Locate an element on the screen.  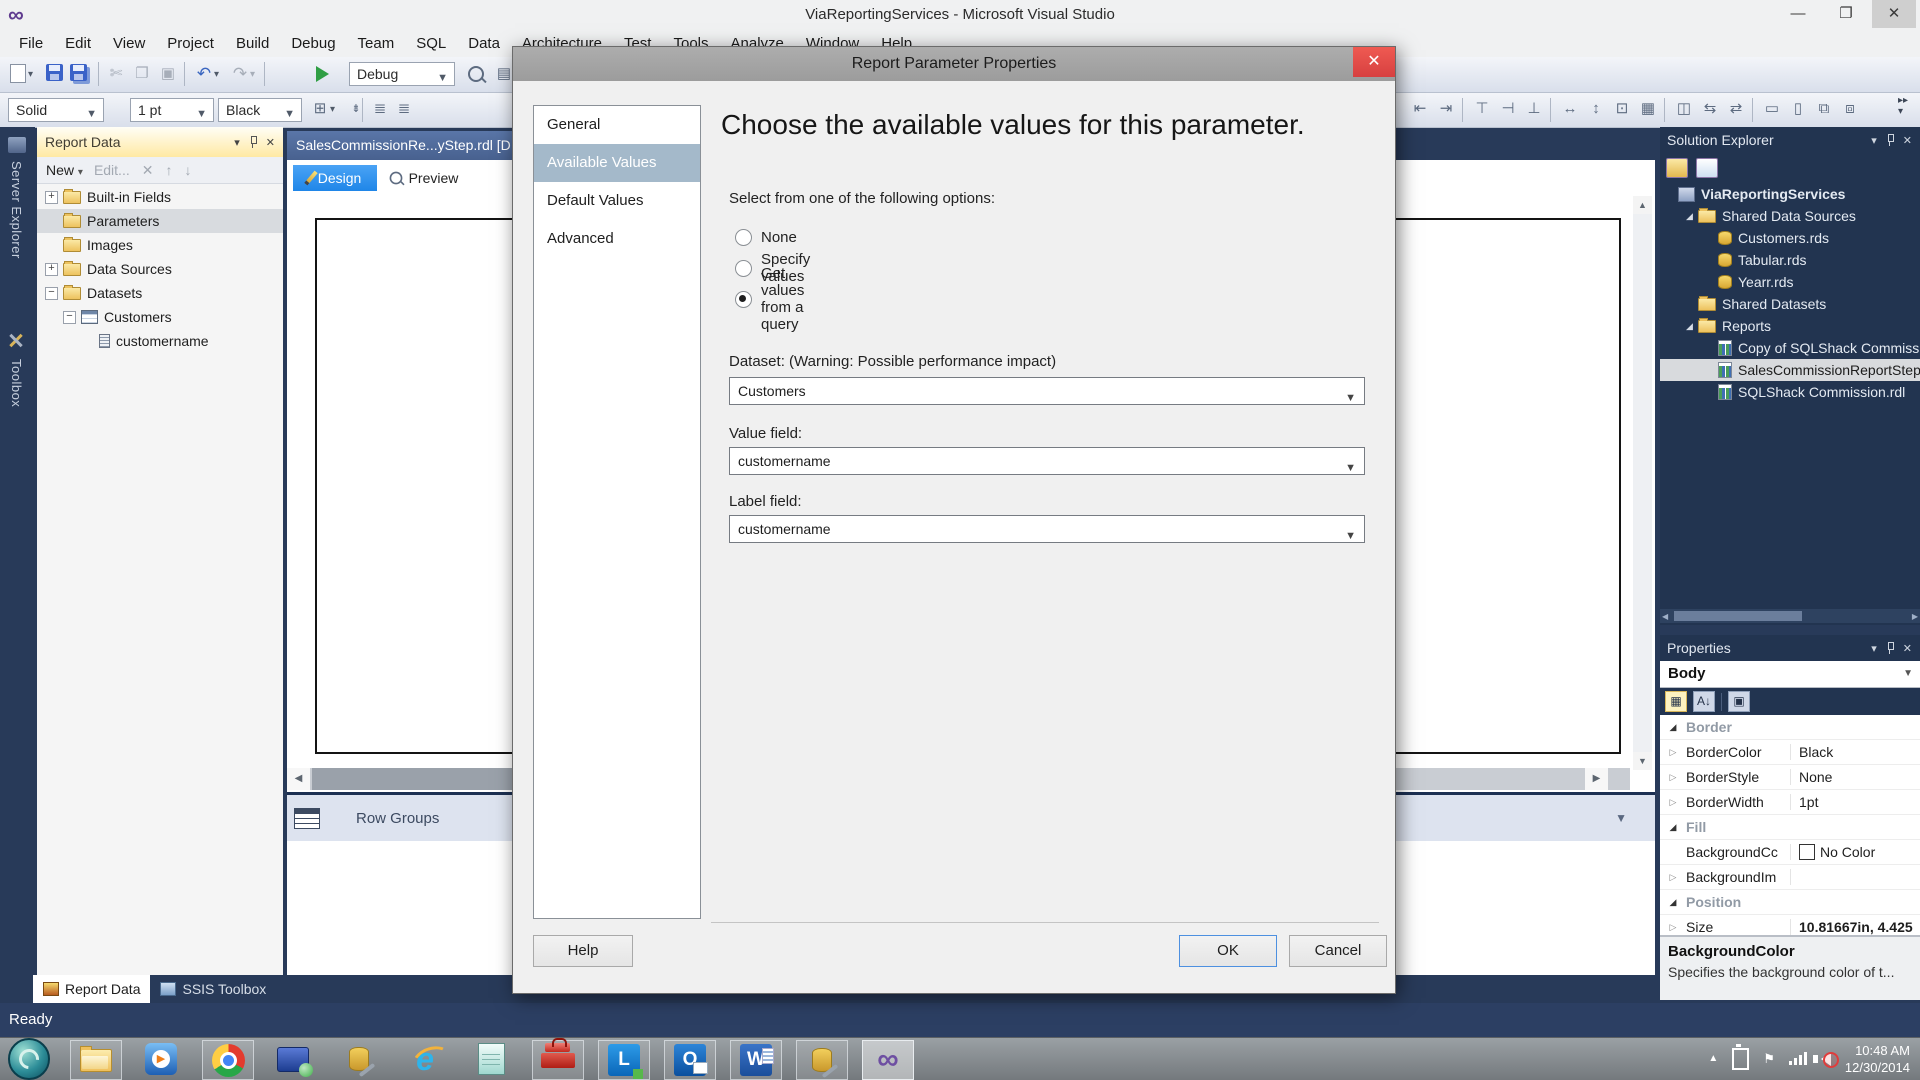
align-middles-icon: ⊣ is located at coordinates (1508, 109).